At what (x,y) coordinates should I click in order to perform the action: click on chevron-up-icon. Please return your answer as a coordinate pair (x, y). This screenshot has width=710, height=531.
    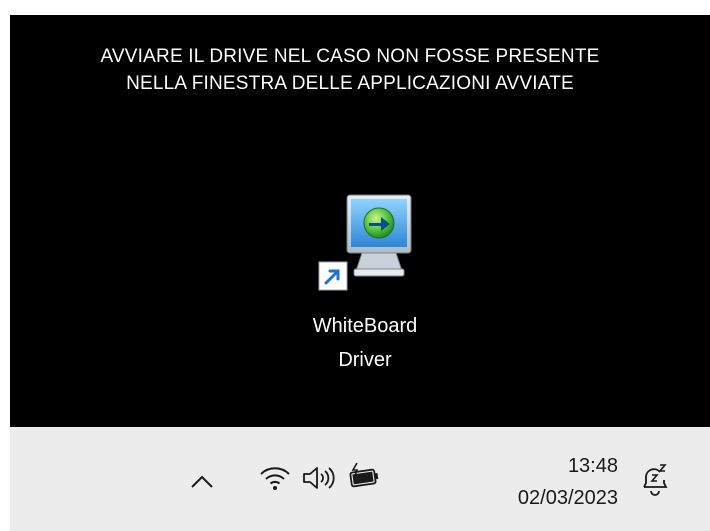
    Looking at the image, I should click on (202, 481).